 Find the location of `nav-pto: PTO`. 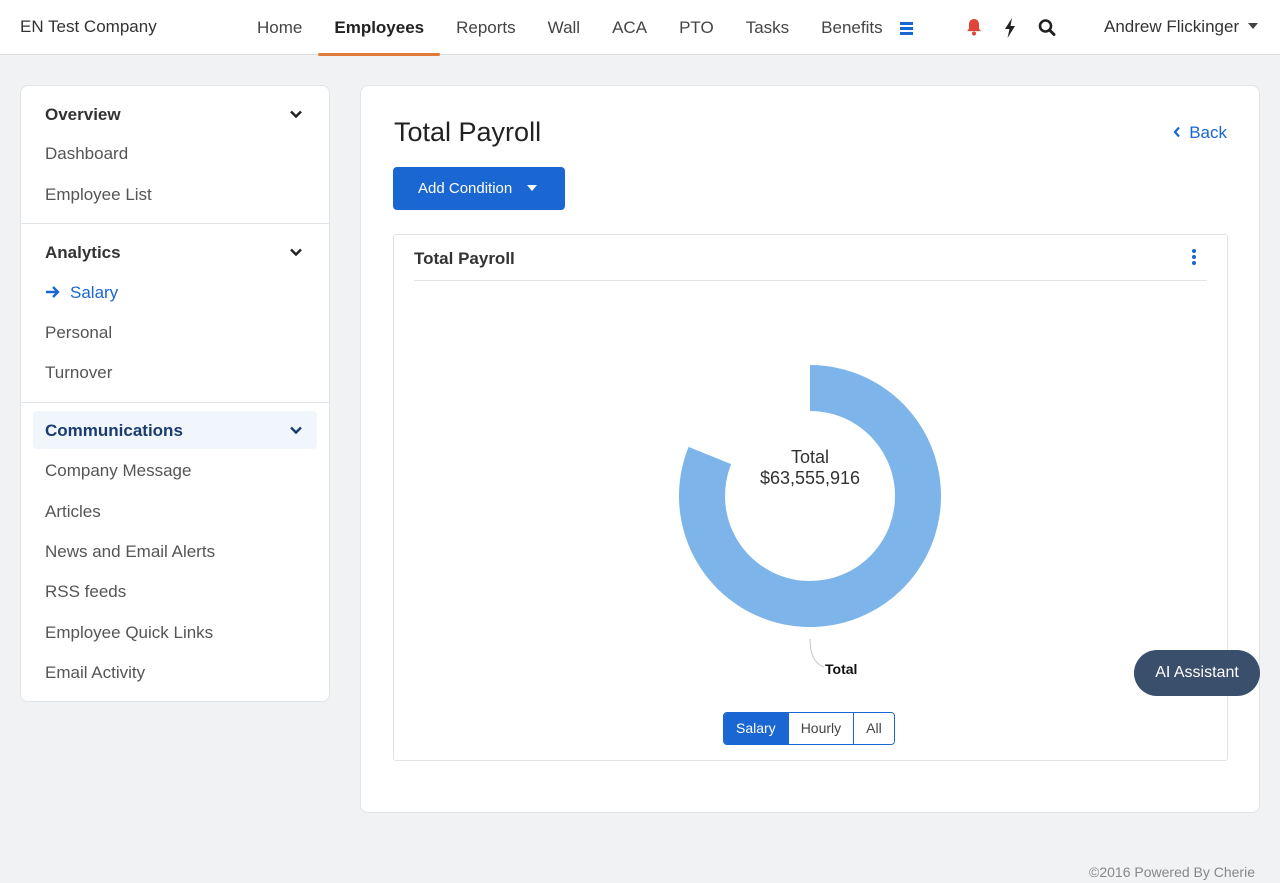

nav-pto: PTO is located at coordinates (696, 27).